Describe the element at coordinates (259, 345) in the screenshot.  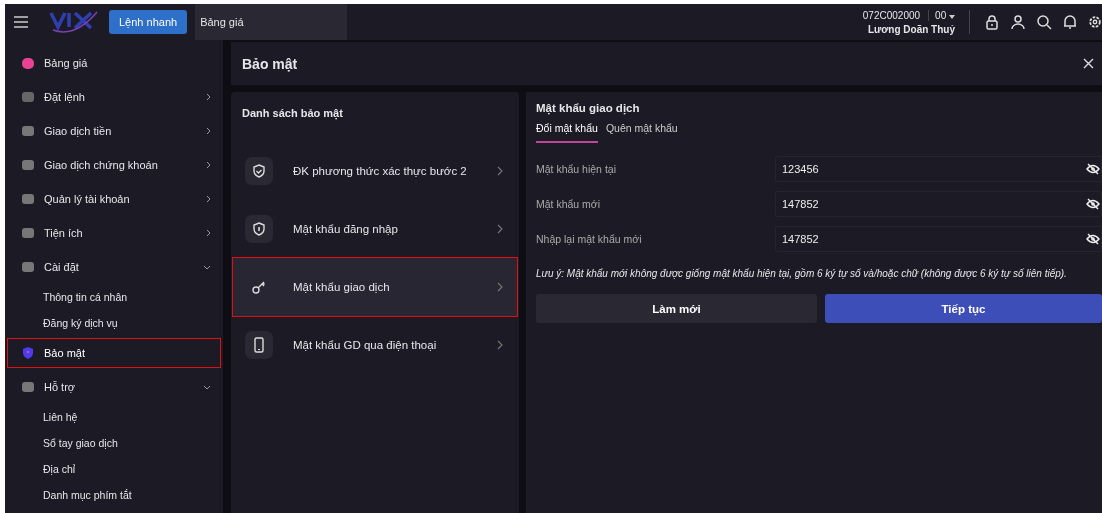
I see `phone-icon` at that location.